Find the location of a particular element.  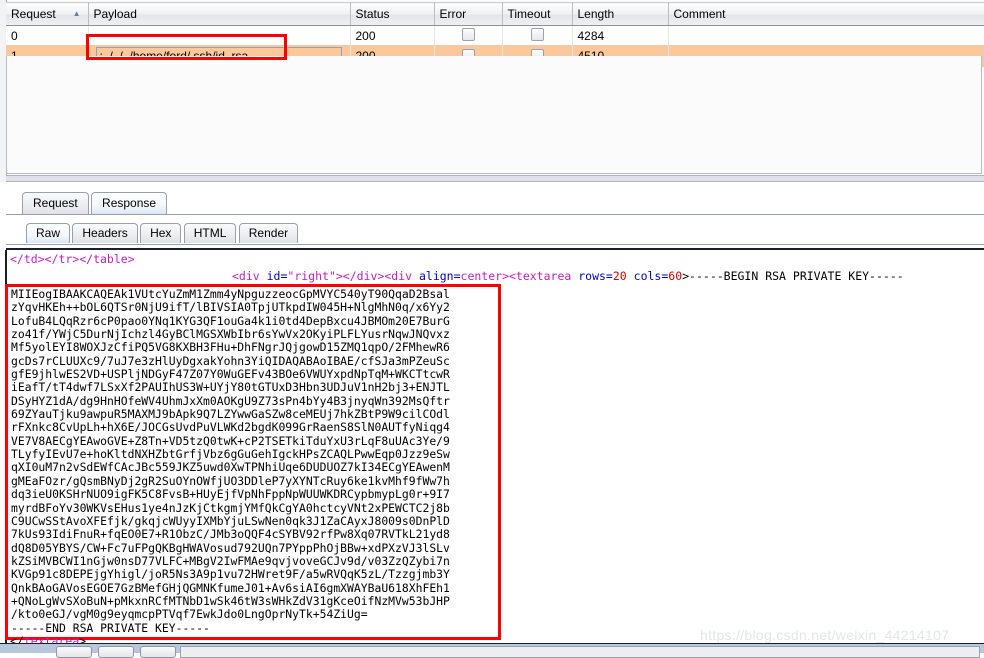

code-token: cols= is located at coordinates (647, 276).